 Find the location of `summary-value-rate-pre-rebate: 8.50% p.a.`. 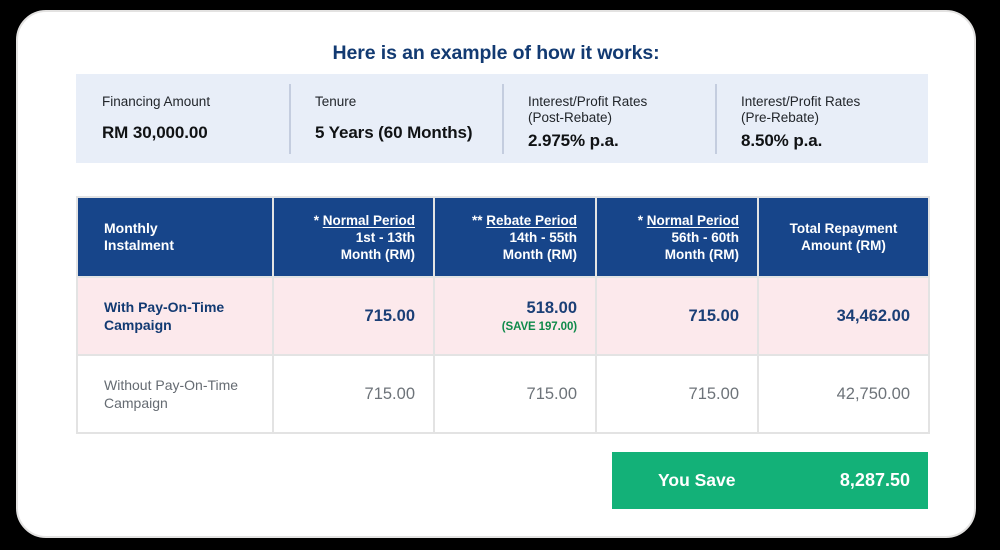

summary-value-rate-pre-rebate: 8.50% p.a. is located at coordinates (782, 140).